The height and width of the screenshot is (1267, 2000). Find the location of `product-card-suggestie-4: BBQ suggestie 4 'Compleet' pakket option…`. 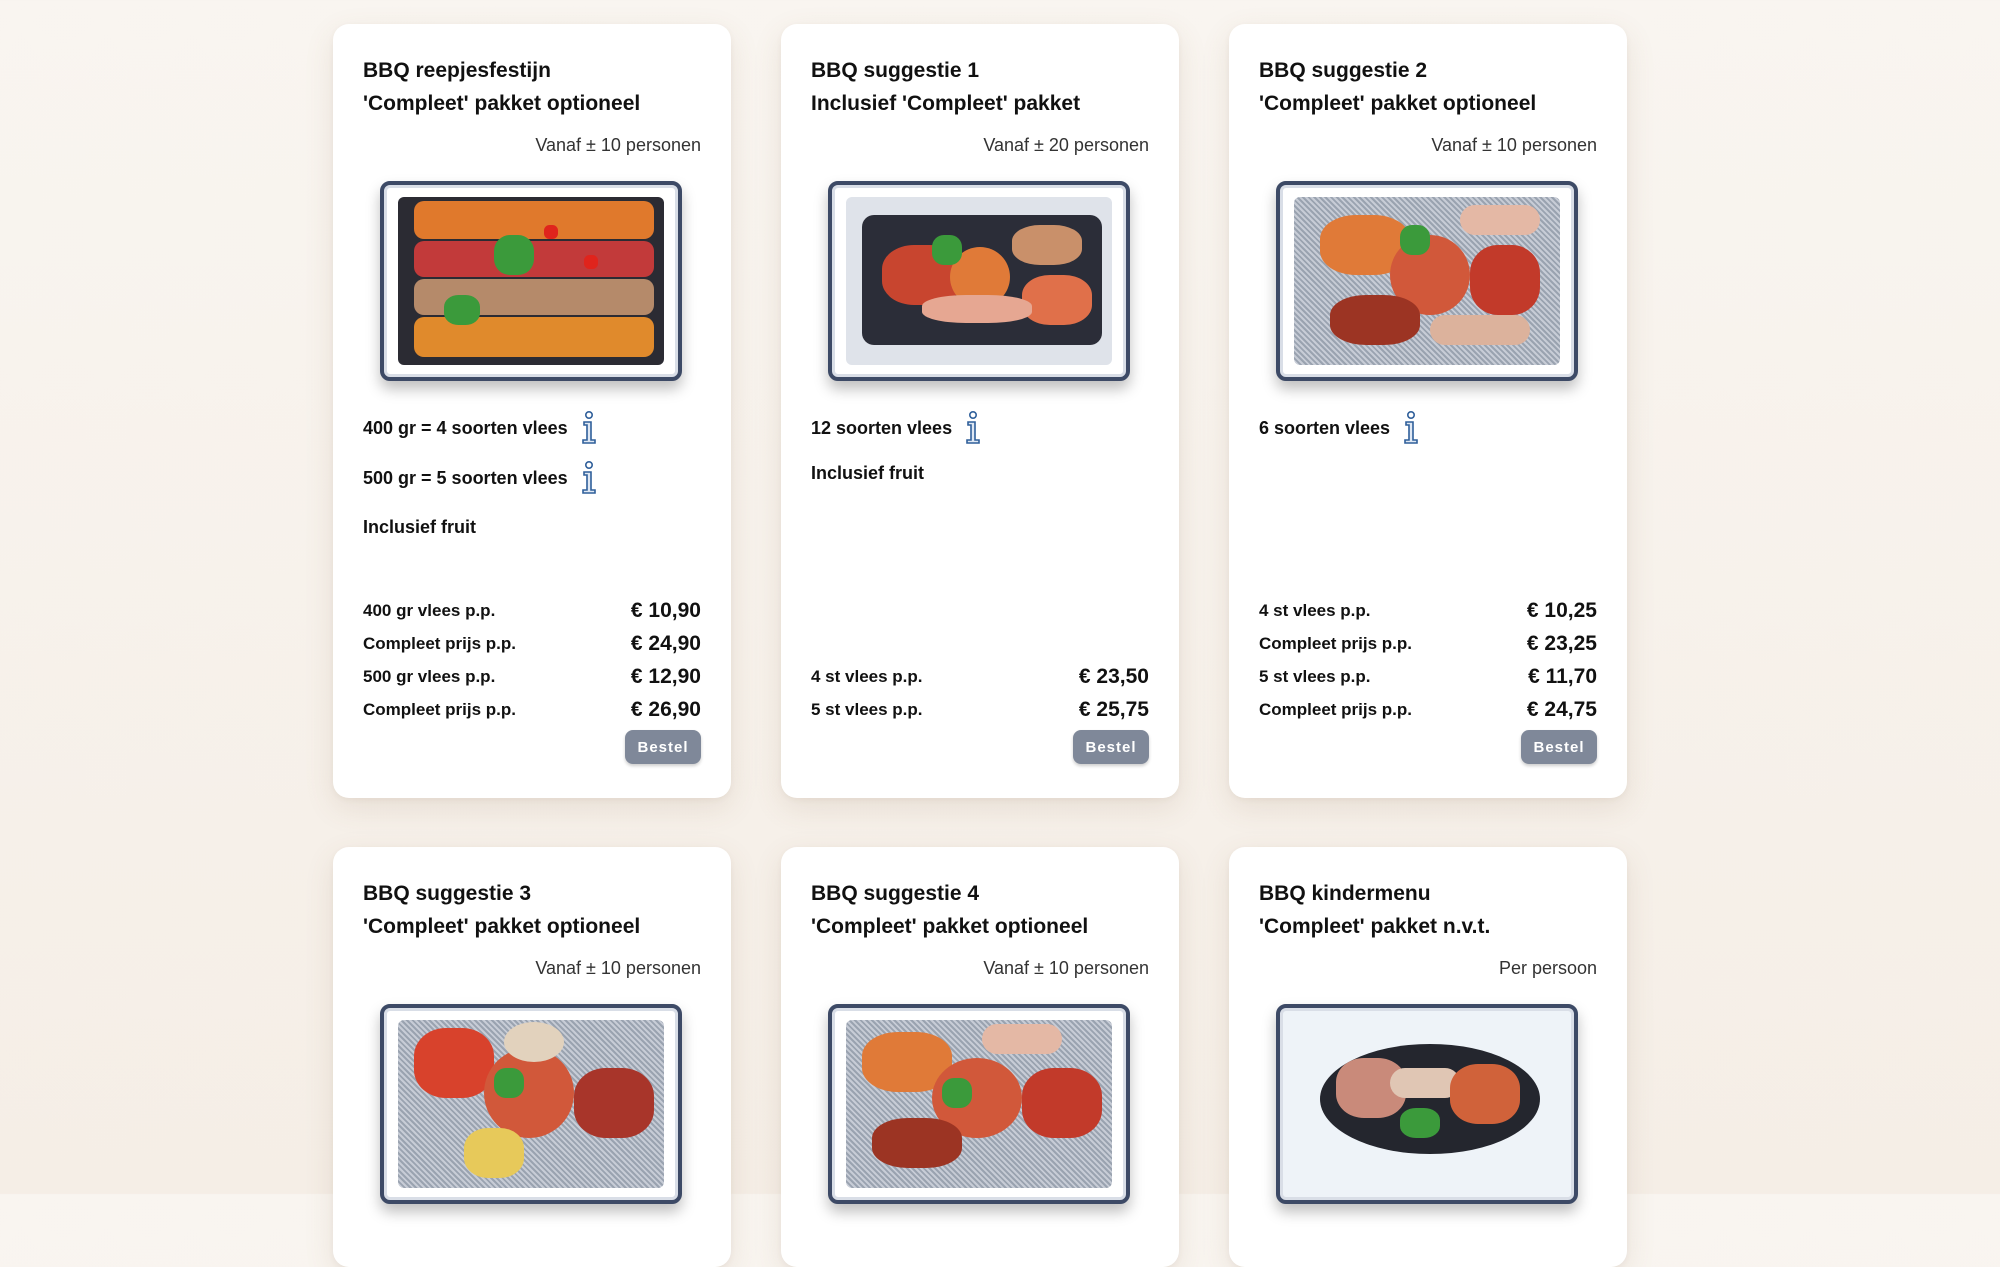

product-card-suggestie-4: BBQ suggestie 4 'Compleet' pakket option… is located at coordinates (980, 1057).